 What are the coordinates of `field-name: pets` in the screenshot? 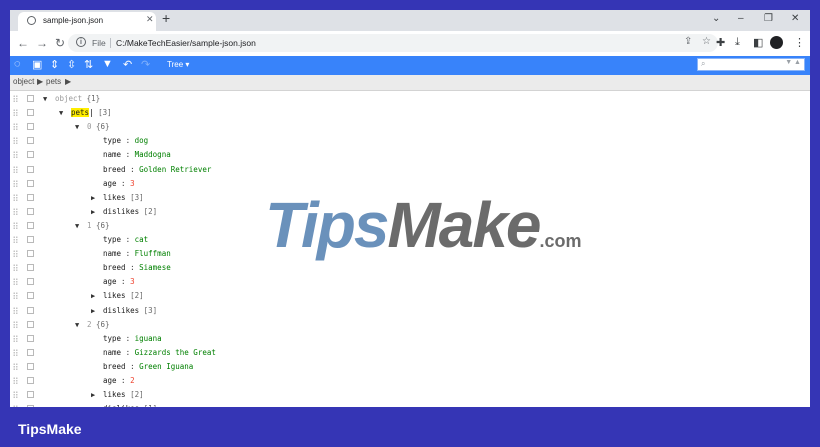 It's located at (80, 113).